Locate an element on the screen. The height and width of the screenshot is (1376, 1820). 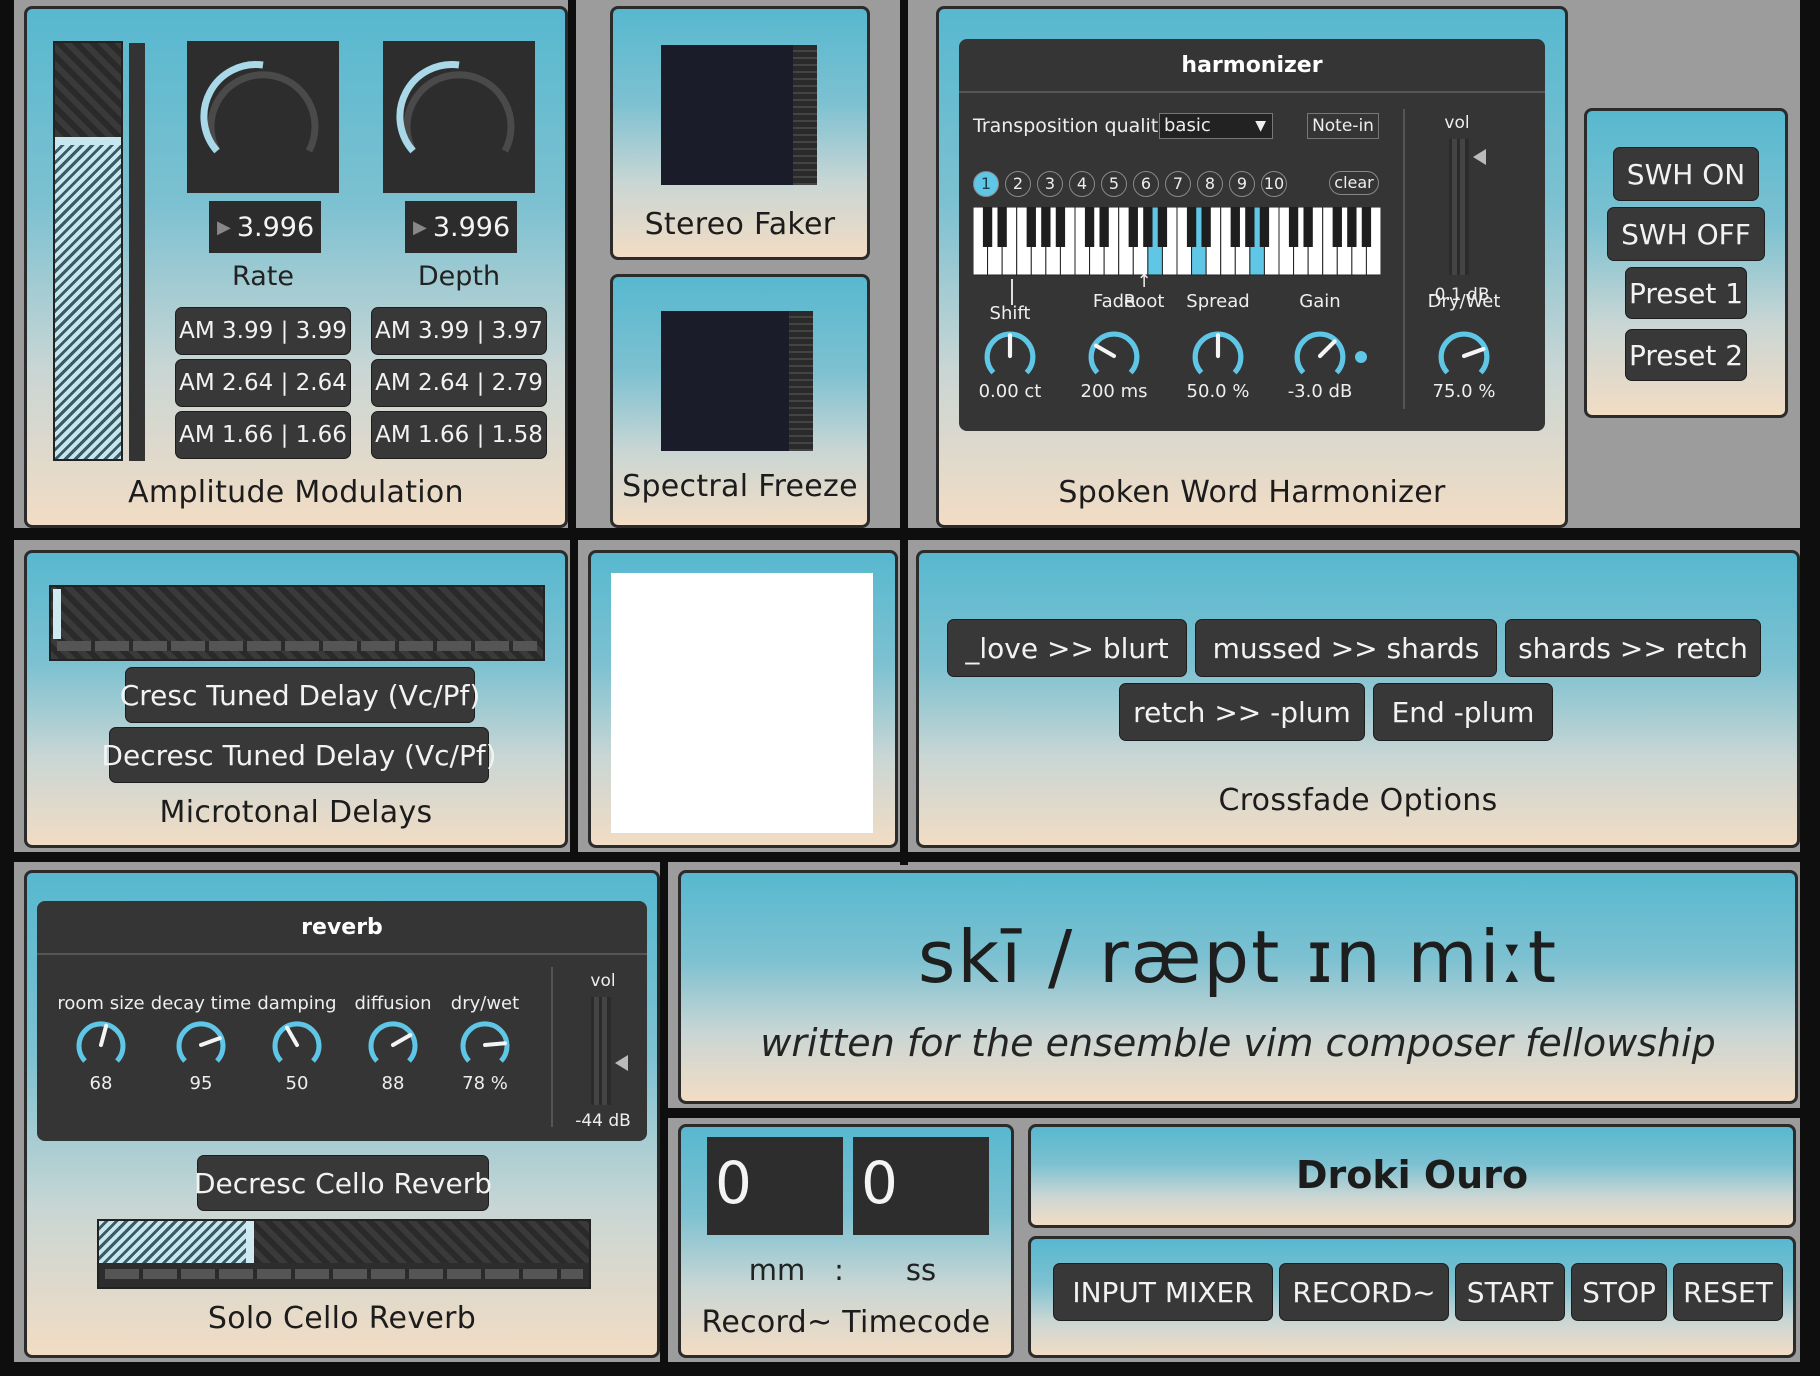
reverb-level-handle is located at coordinates (250, 1242).